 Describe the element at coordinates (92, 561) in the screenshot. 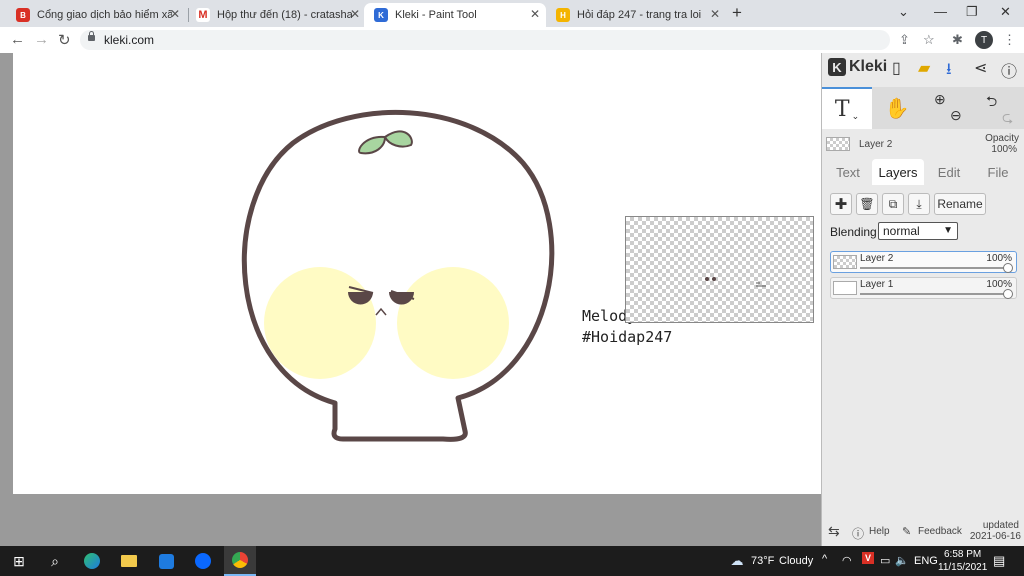

I see `edge-icon` at that location.